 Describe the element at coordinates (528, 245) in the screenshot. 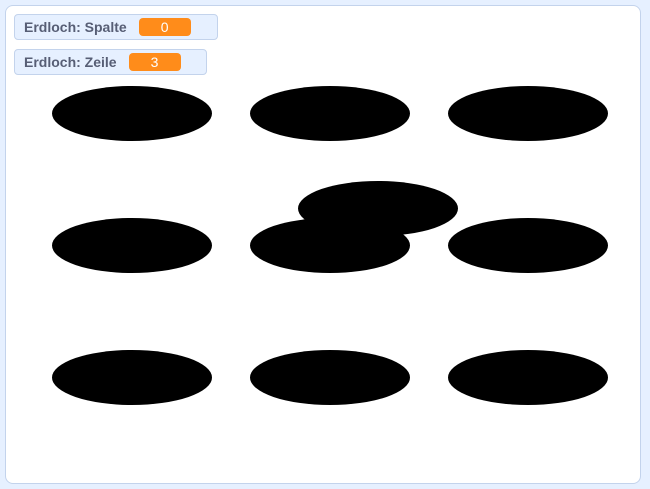

I see `hole-r2-c3` at that location.